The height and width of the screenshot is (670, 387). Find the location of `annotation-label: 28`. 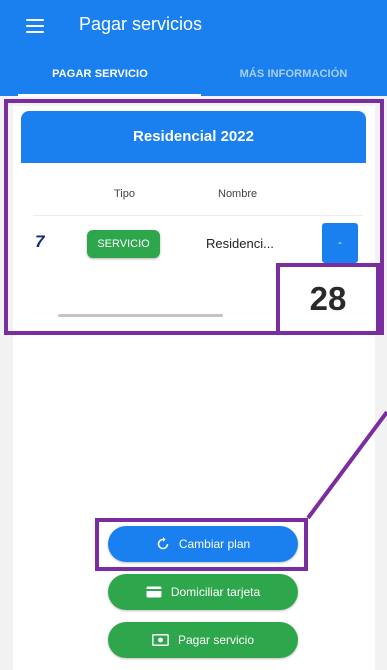

annotation-label: 28 is located at coordinates (328, 299).